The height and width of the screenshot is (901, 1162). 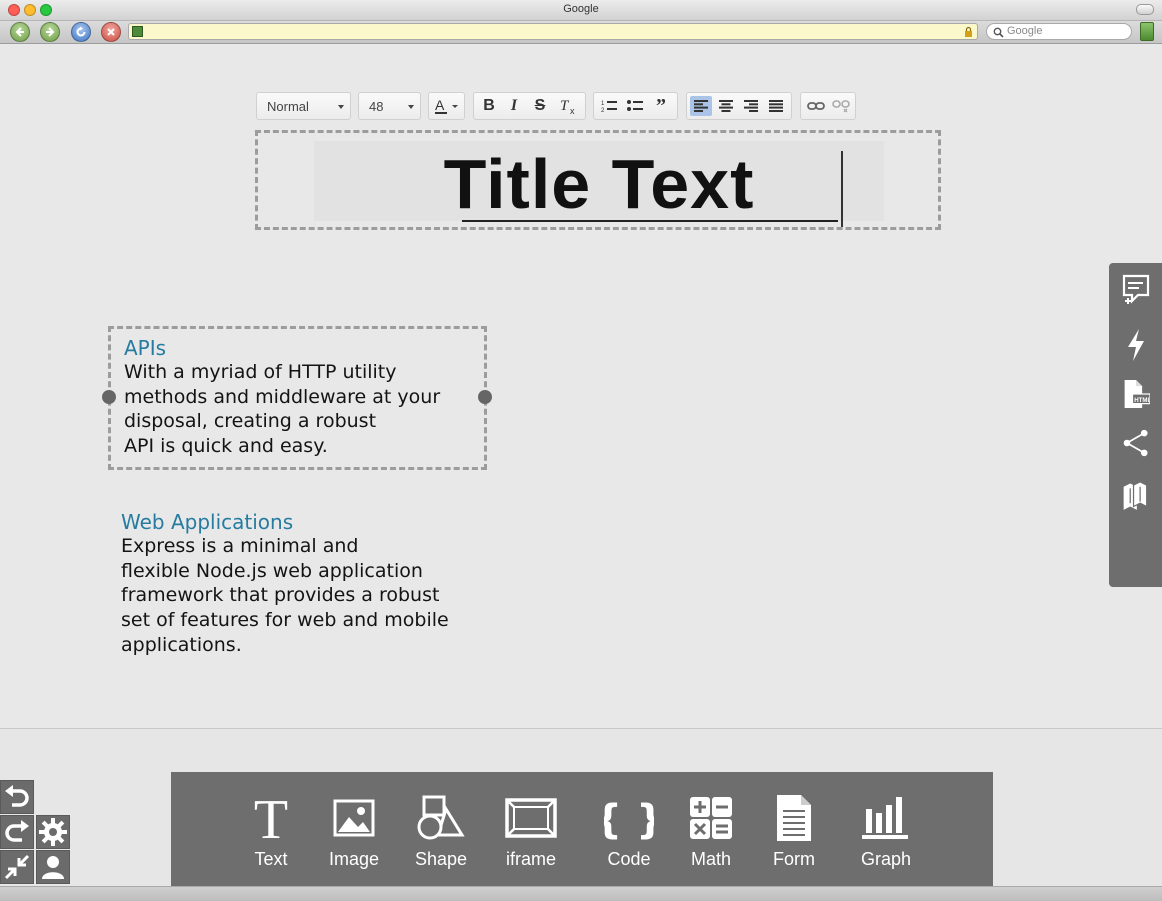 I want to click on share-icon, so click(x=1136, y=443).